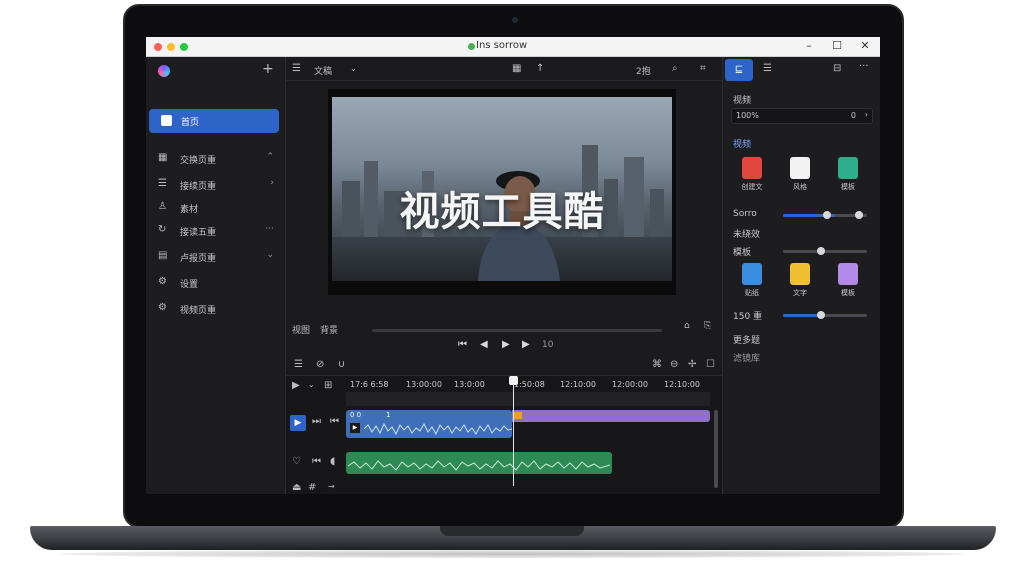 The width and height of the screenshot is (1024, 576). I want to click on sidebar-item-report: ▤ 卢报页重 ⌄, so click(218, 257).